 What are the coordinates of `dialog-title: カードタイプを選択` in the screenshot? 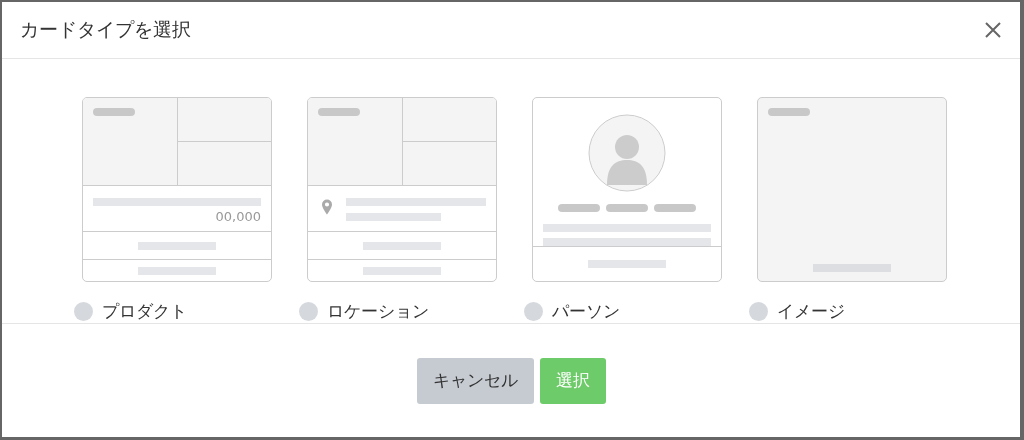 It's located at (105, 29).